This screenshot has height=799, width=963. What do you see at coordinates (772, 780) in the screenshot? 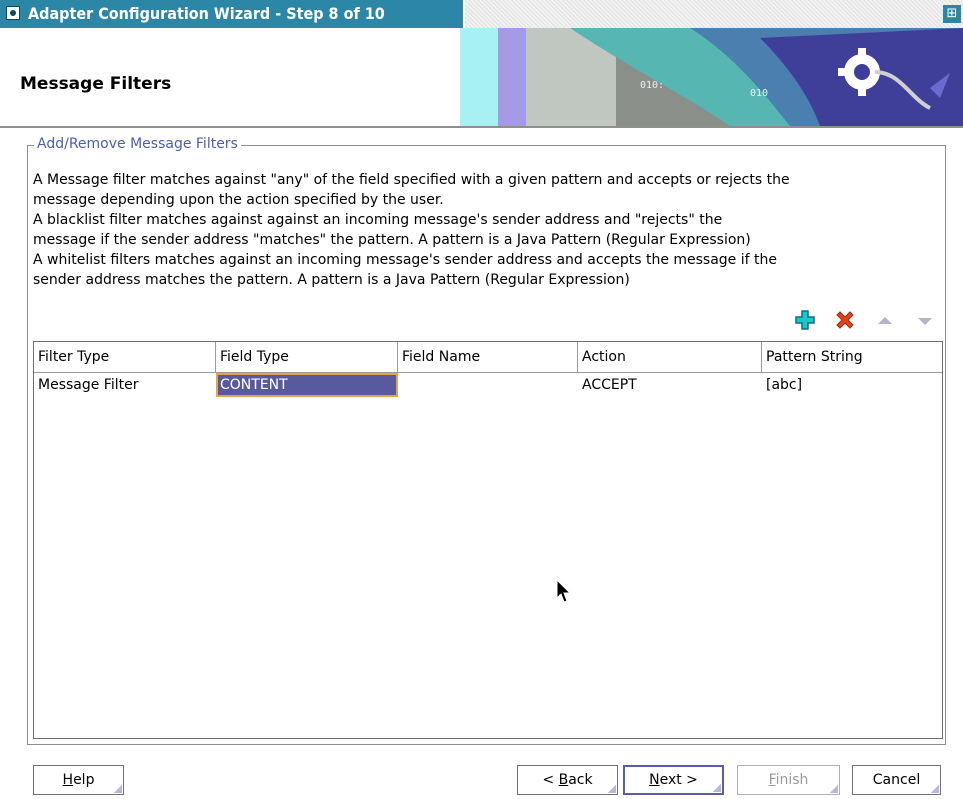
I see `finish-mnemonic: F` at bounding box center [772, 780].